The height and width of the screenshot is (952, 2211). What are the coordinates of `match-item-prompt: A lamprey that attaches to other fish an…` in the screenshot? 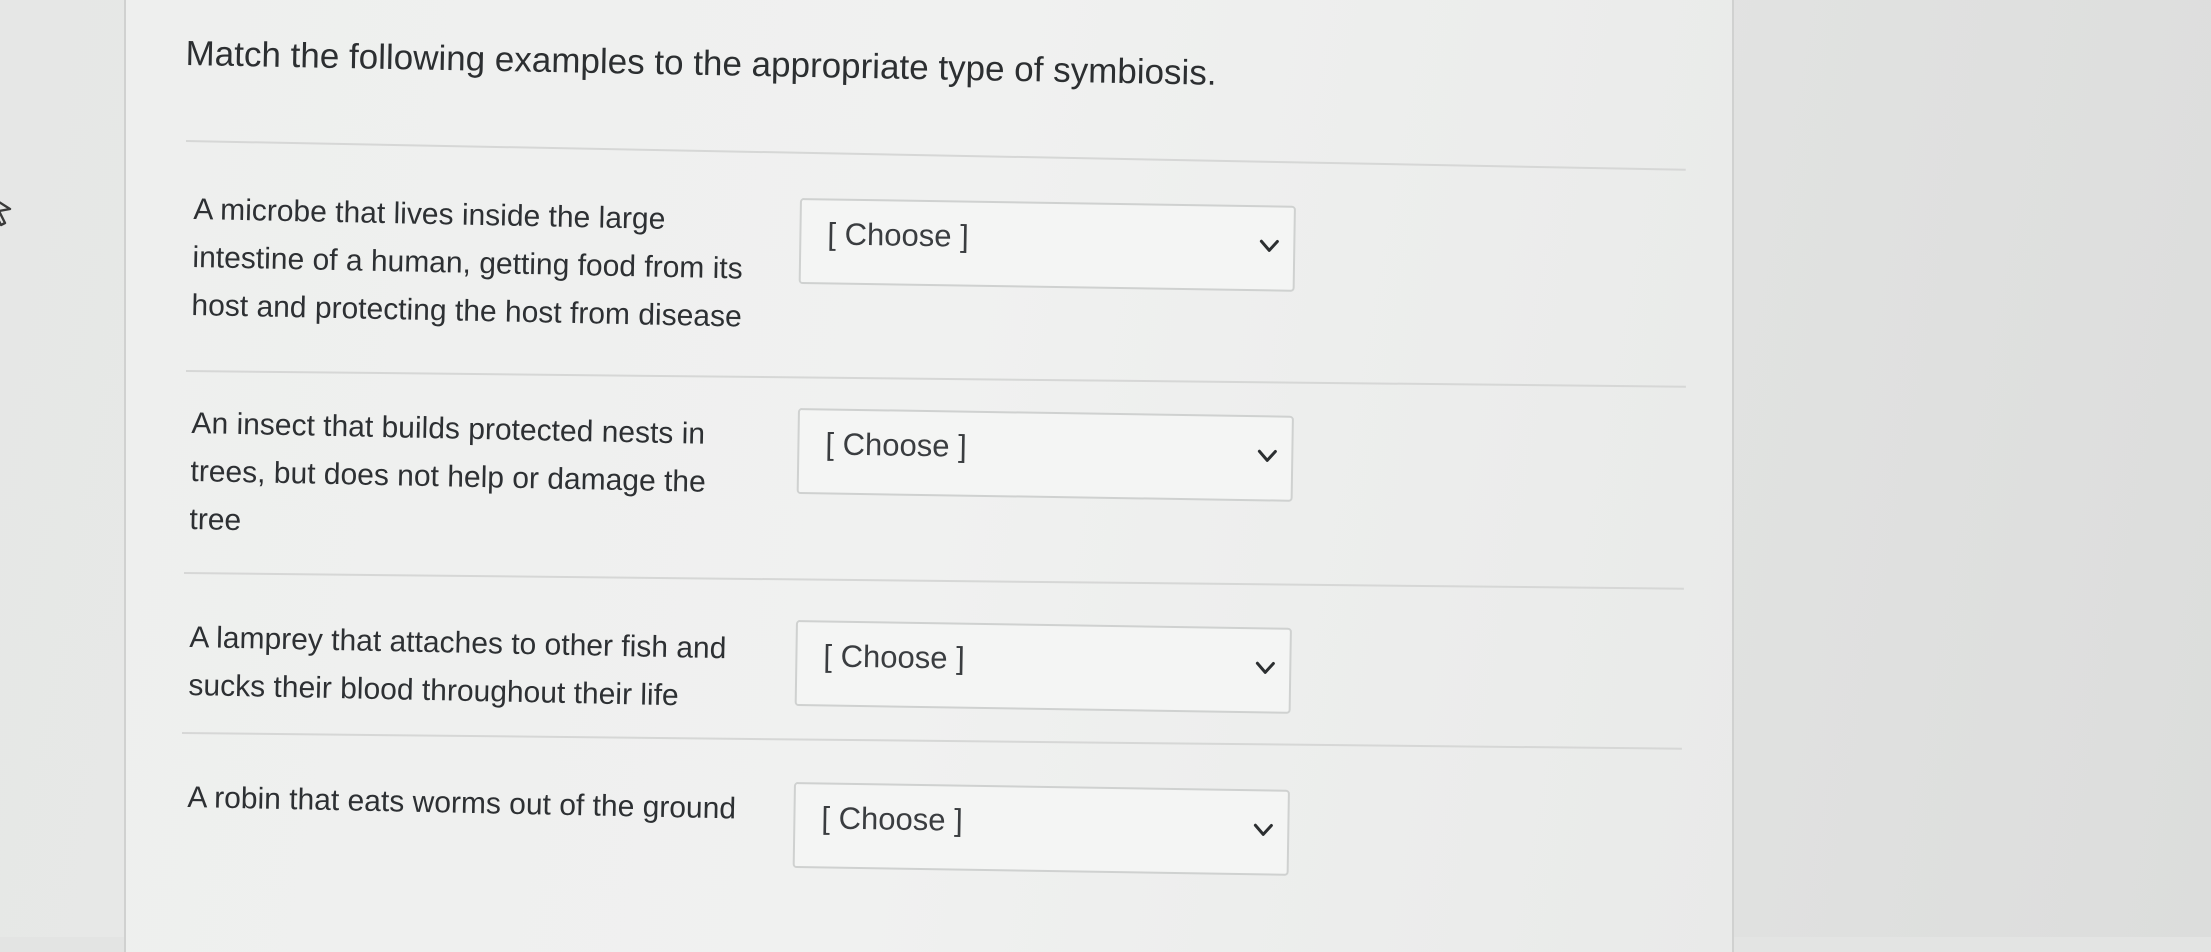 It's located at (457, 666).